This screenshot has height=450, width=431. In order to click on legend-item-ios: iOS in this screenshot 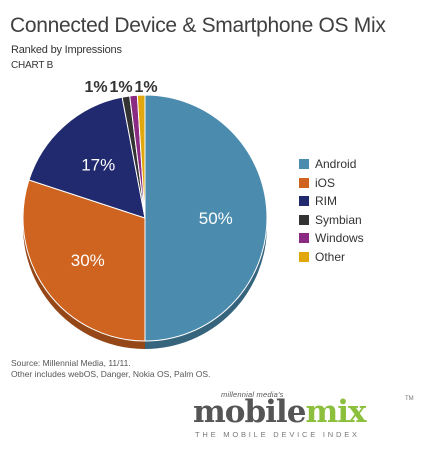, I will do `click(331, 183)`.